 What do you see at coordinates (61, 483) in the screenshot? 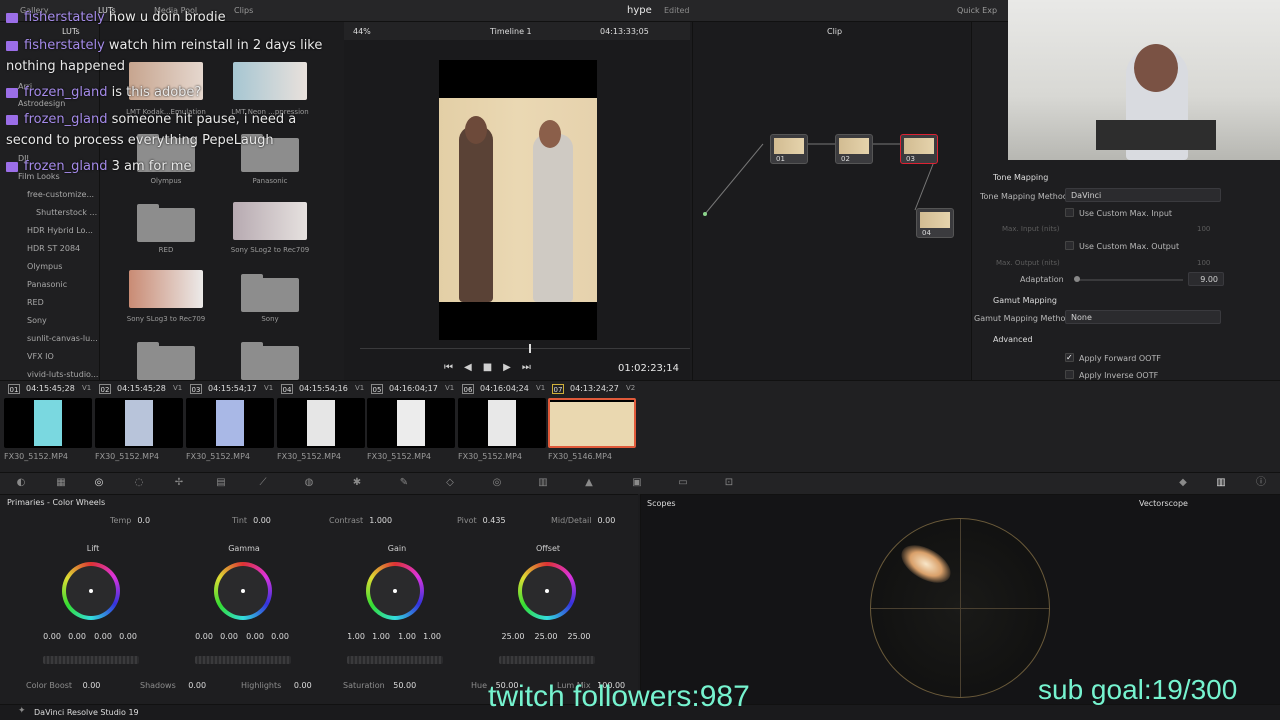
I see `color-match-icon: ▦` at bounding box center [61, 483].